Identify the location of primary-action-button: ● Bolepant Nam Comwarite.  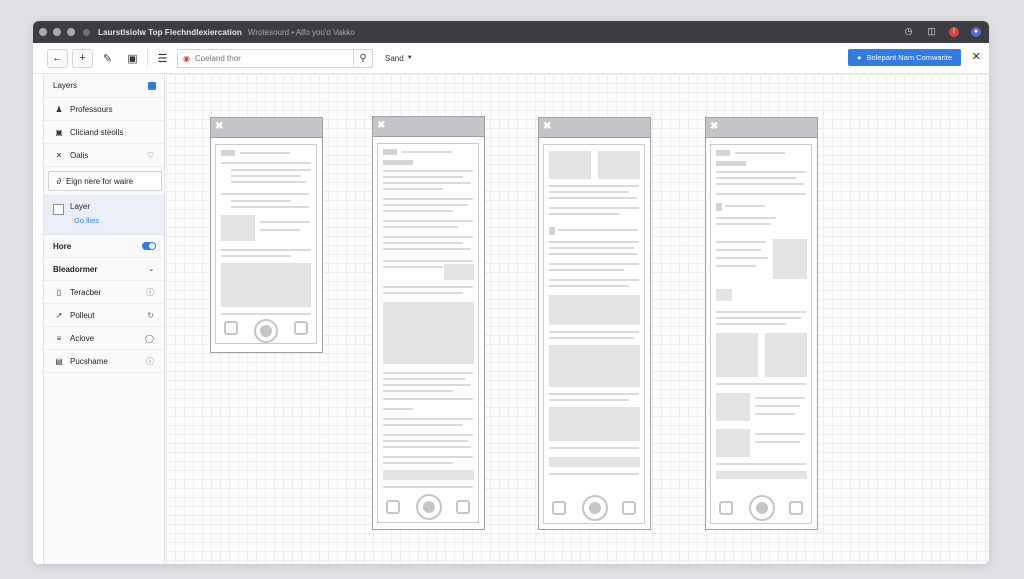
(904, 57).